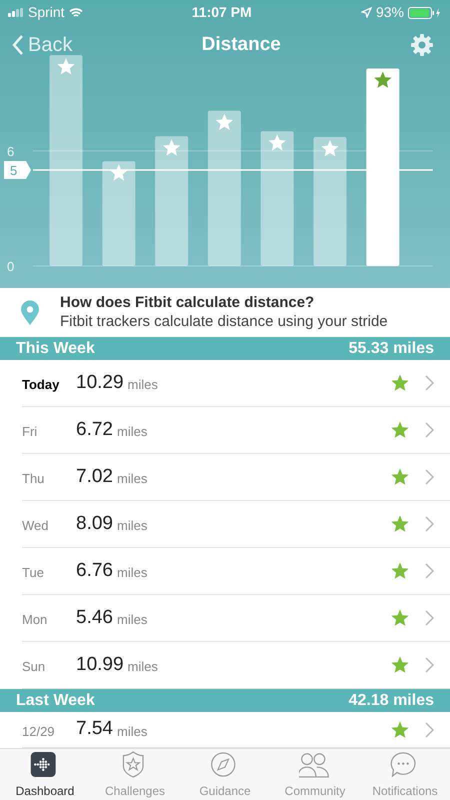  What do you see at coordinates (94, 430) in the screenshot?
I see `distance-value: 6.72` at bounding box center [94, 430].